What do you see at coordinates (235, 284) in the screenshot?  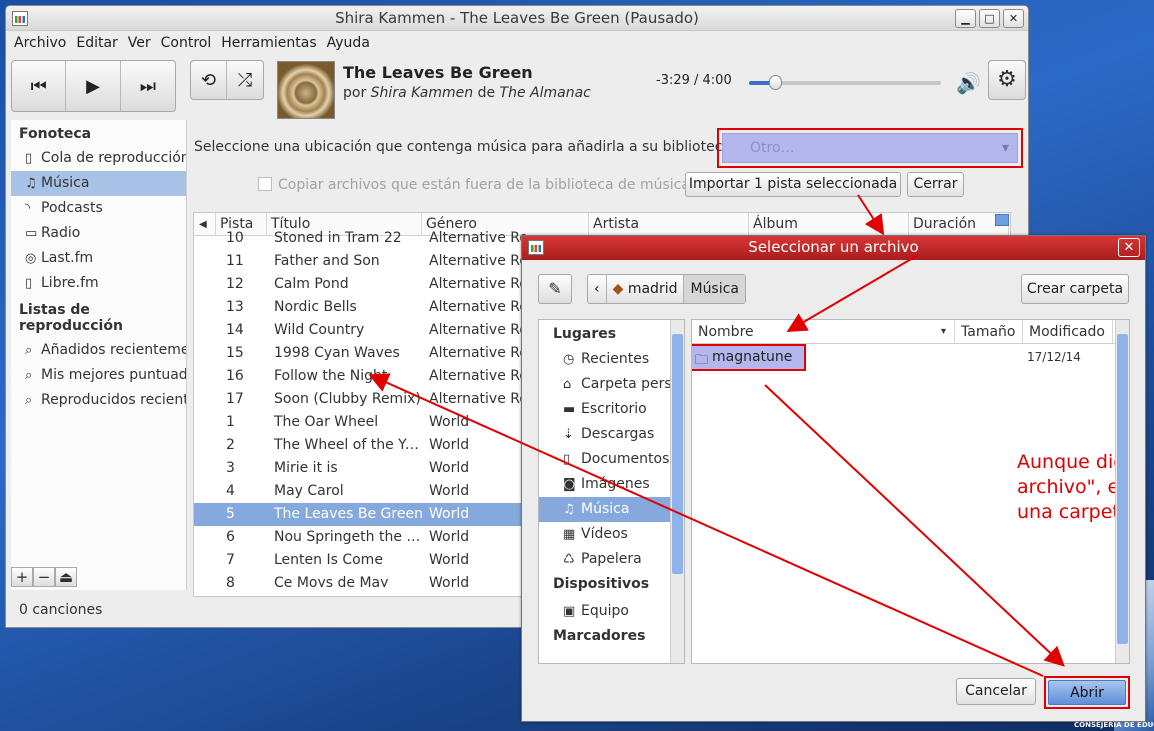 I see `track-number: 12` at bounding box center [235, 284].